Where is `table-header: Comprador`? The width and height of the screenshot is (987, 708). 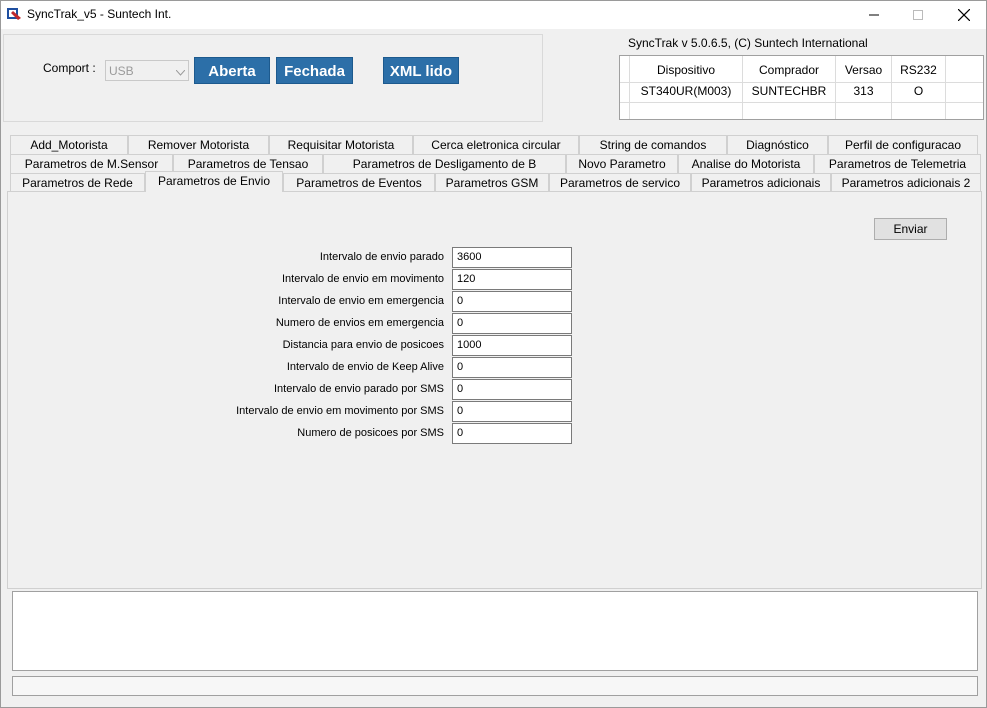
table-header: Comprador is located at coordinates (789, 70).